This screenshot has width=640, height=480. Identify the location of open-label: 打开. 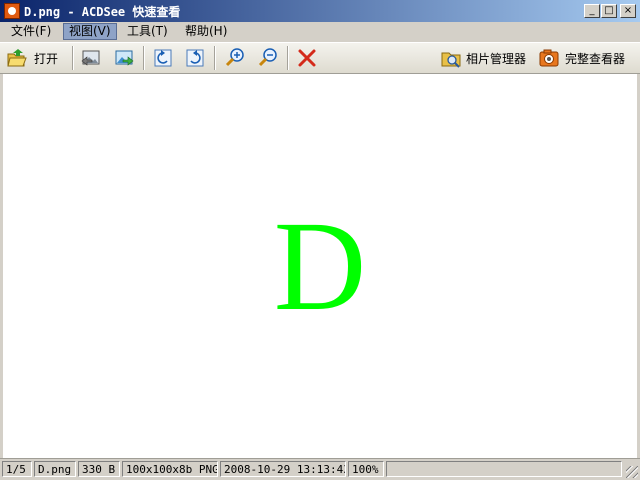
(46, 59).